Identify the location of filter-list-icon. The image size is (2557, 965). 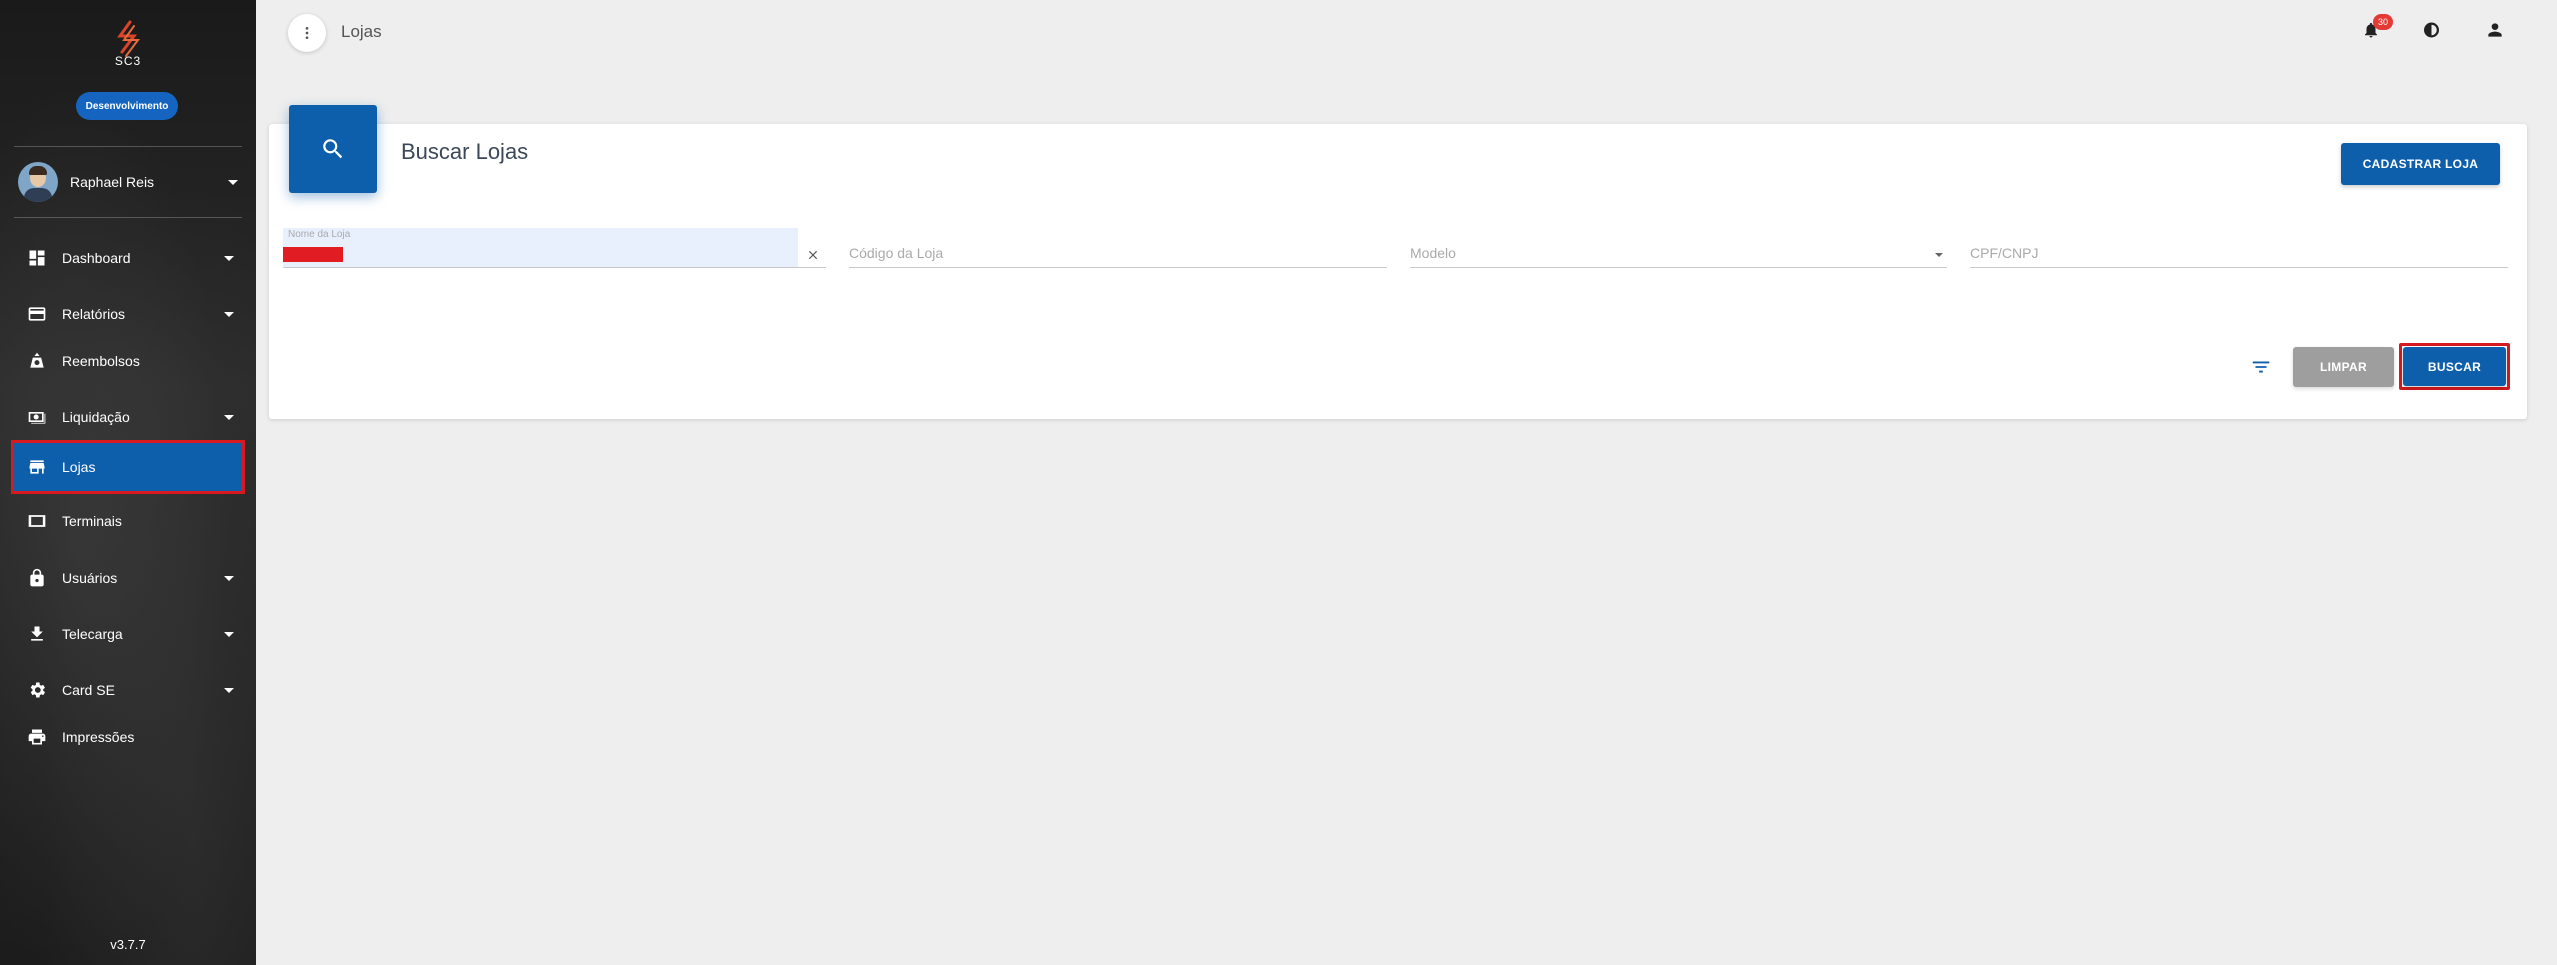
(2261, 367).